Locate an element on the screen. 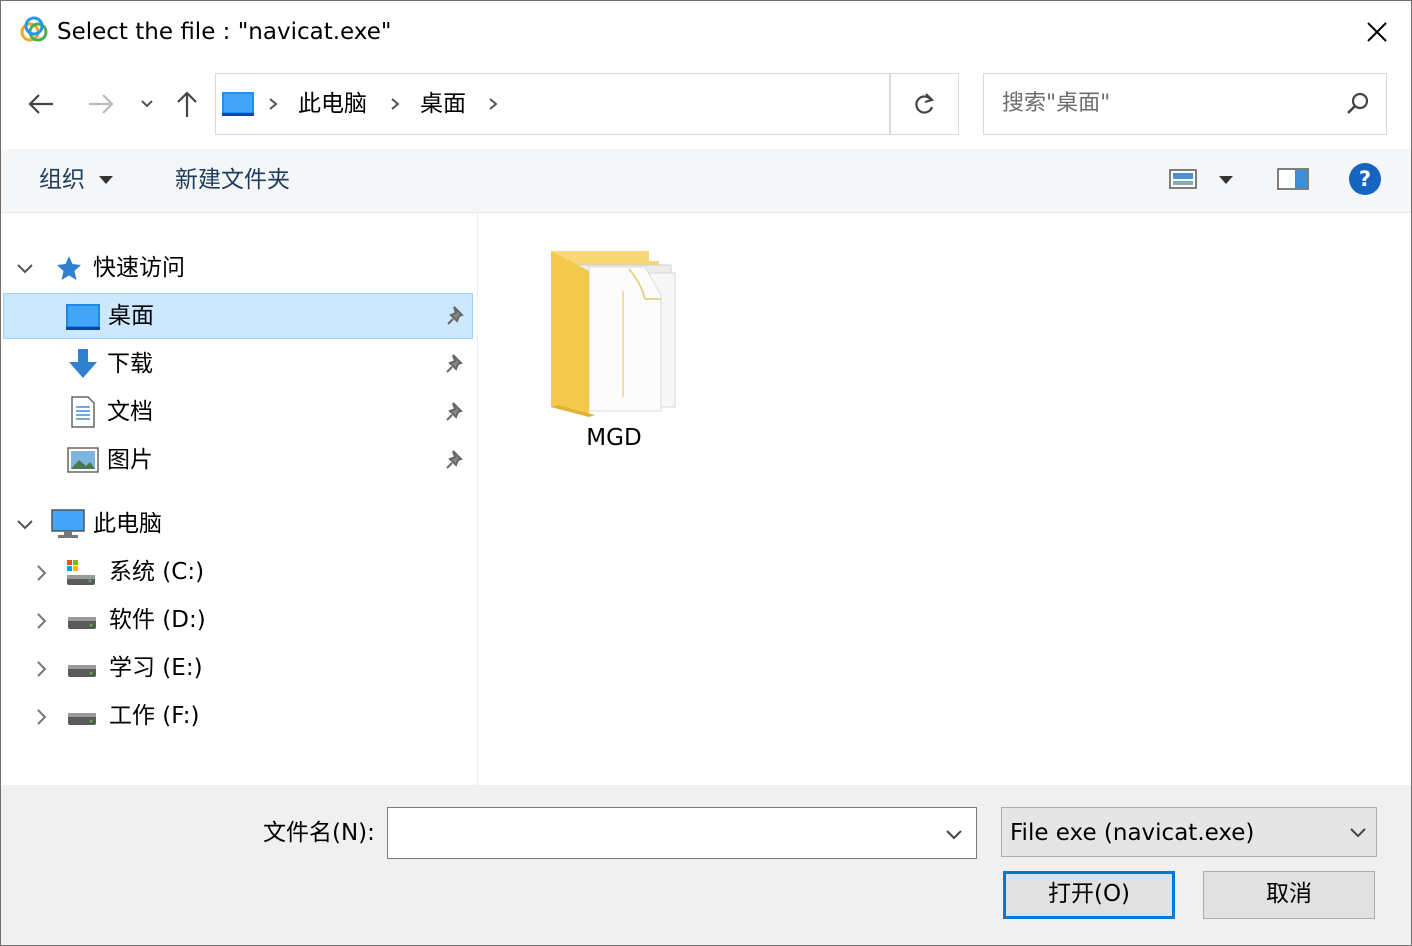  title-bar: Select the file : "navicat.exe" is located at coordinates (706, 32).